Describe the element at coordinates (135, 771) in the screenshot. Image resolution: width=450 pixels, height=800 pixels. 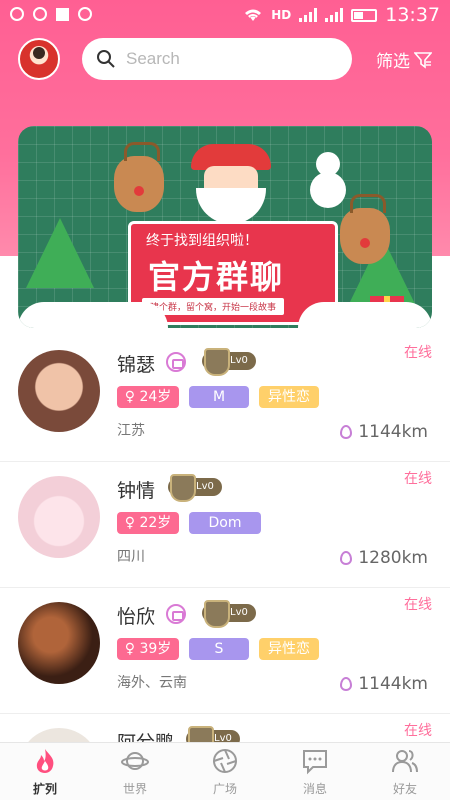
I see `tab-world: 世界` at that location.